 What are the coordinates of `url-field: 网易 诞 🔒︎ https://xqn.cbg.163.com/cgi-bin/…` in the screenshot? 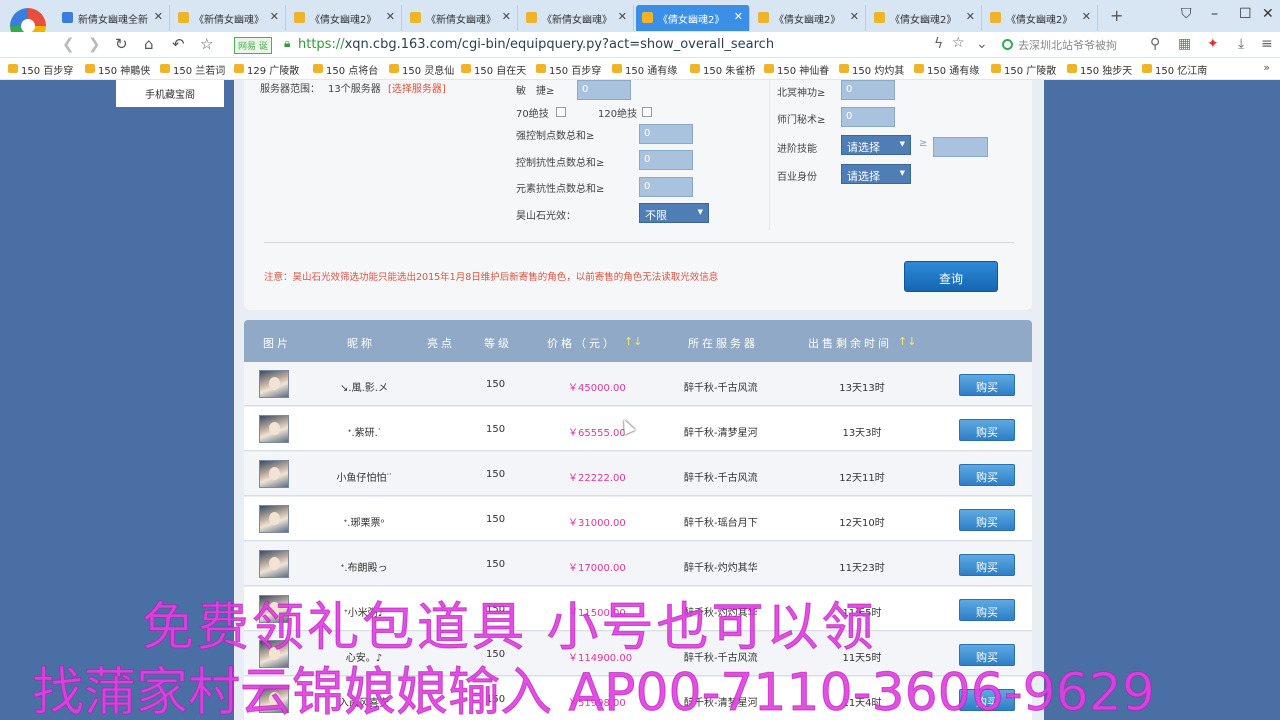 It's located at (614, 45).